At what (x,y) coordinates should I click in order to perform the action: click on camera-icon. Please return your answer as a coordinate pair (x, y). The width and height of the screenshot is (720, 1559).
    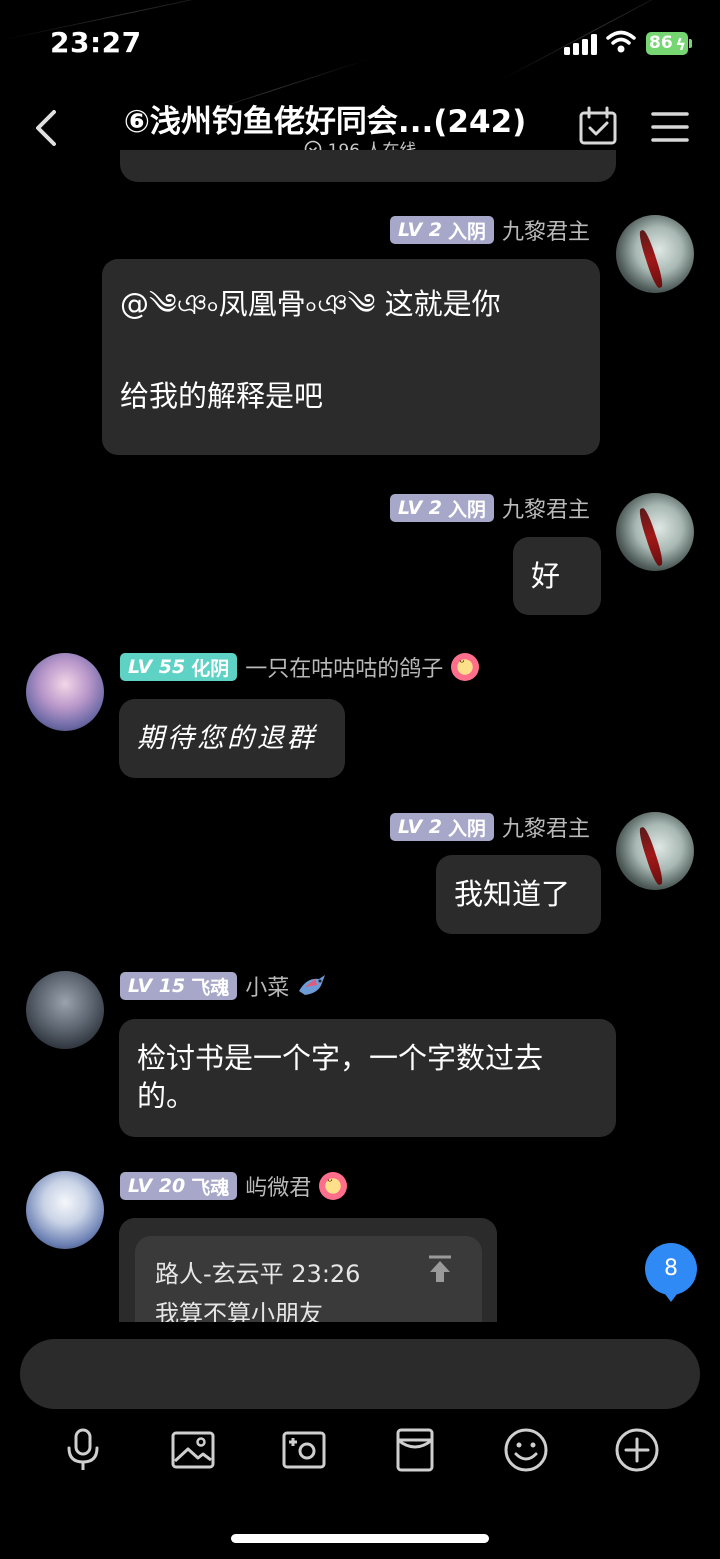
    Looking at the image, I should click on (304, 1450).